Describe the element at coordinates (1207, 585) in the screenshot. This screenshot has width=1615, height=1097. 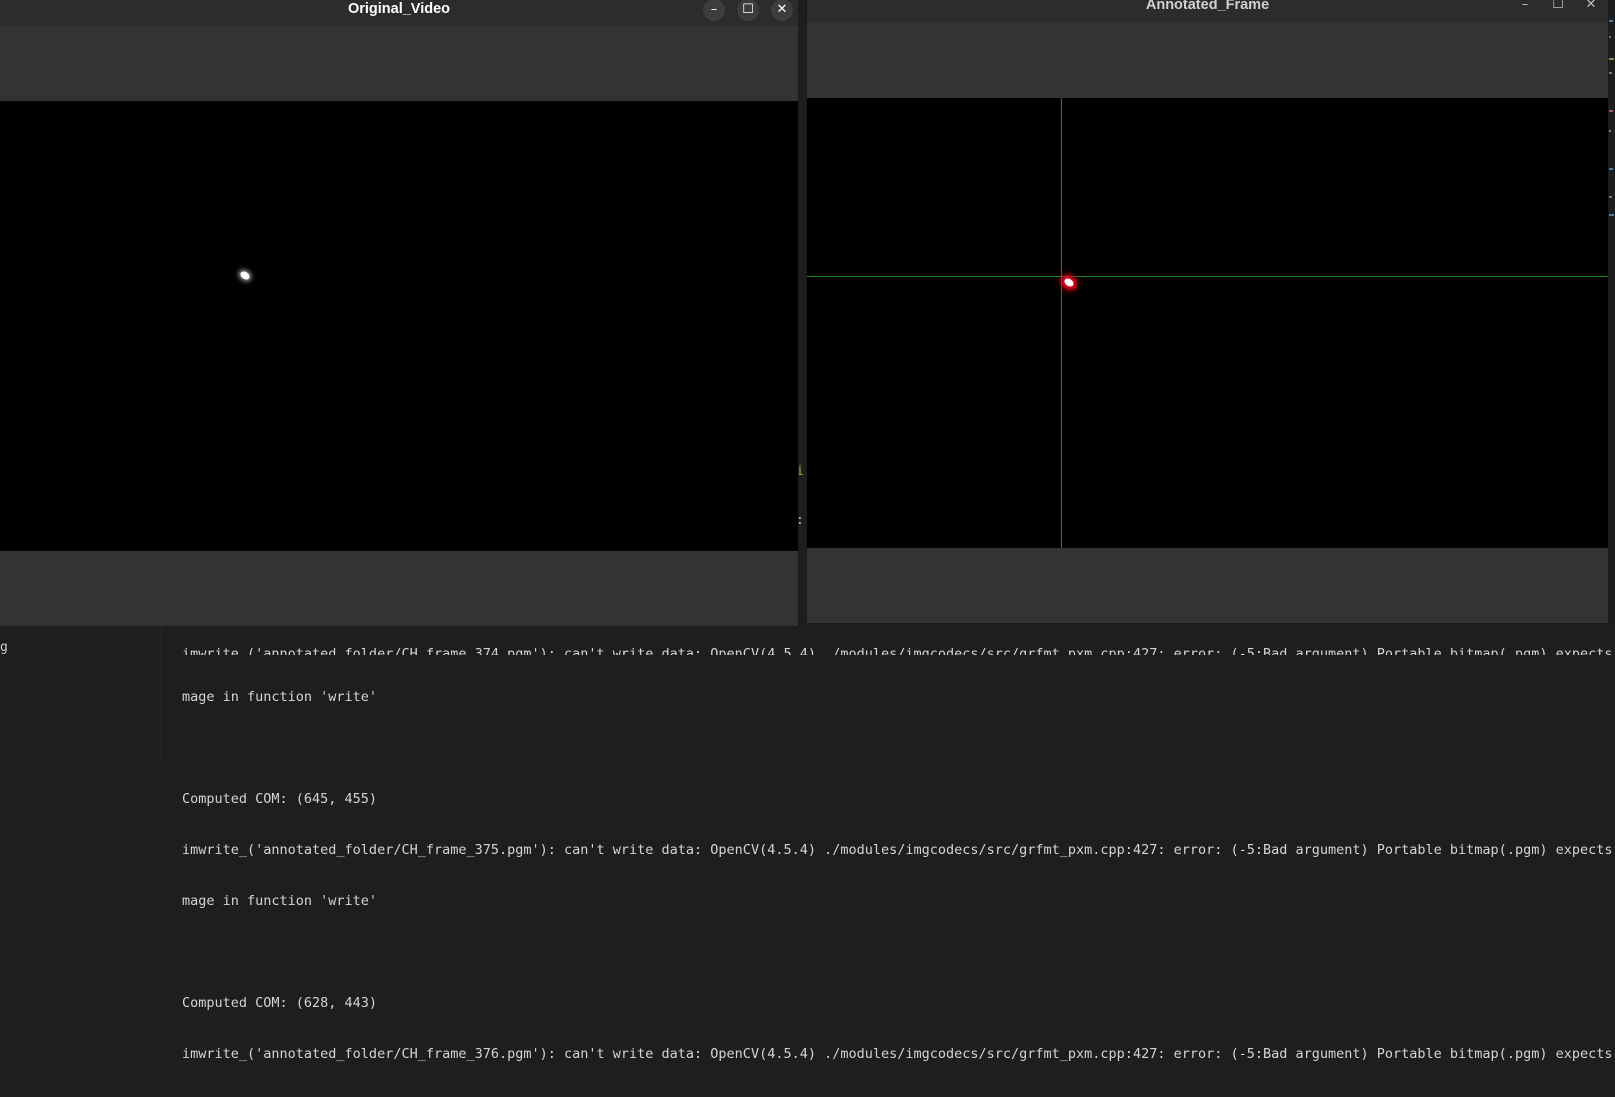
I see `annotated-frame-statusbar` at that location.